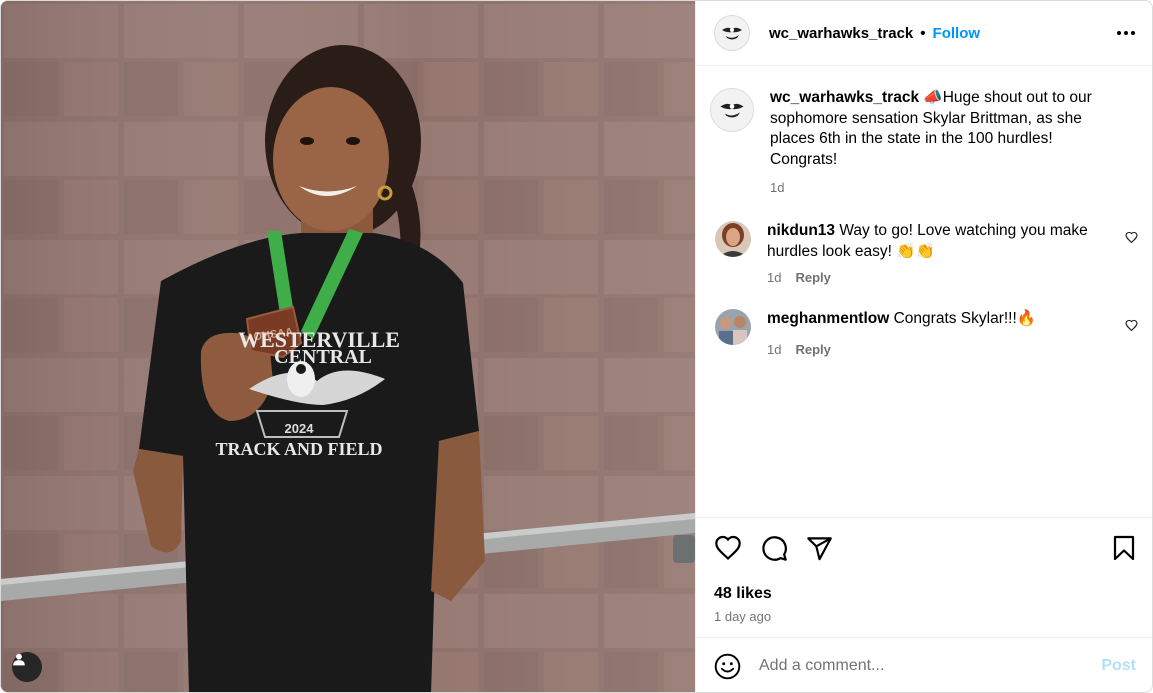 Image resolution: width=1153 pixels, height=693 pixels. I want to click on follow-button: Follow, so click(957, 33).